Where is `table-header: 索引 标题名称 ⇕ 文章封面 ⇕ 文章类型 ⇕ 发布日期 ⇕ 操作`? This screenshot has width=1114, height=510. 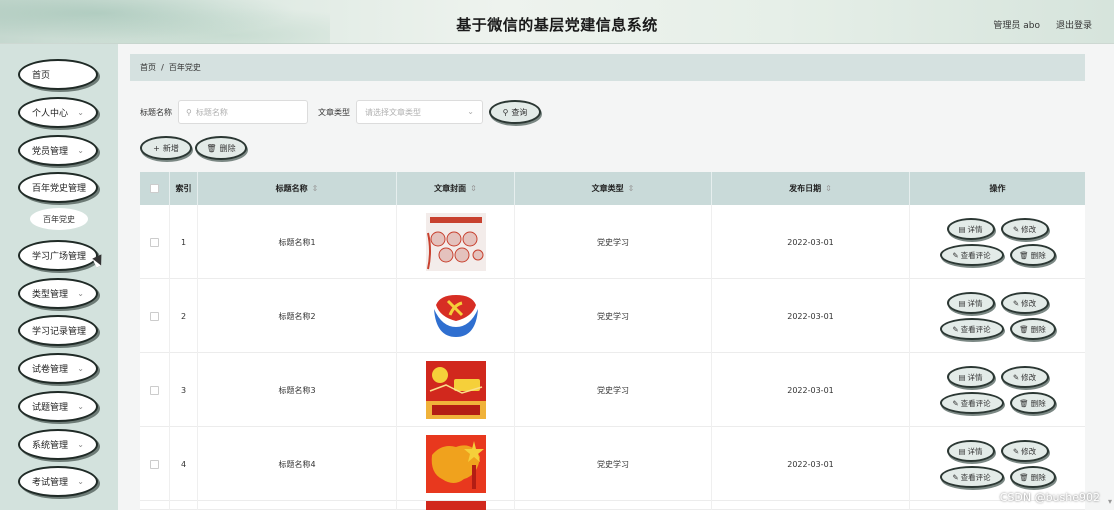 table-header: 索引 标题名称 ⇕ 文章封面 ⇕ 文章类型 ⇕ 发布日期 ⇕ 操作 is located at coordinates (612, 188).